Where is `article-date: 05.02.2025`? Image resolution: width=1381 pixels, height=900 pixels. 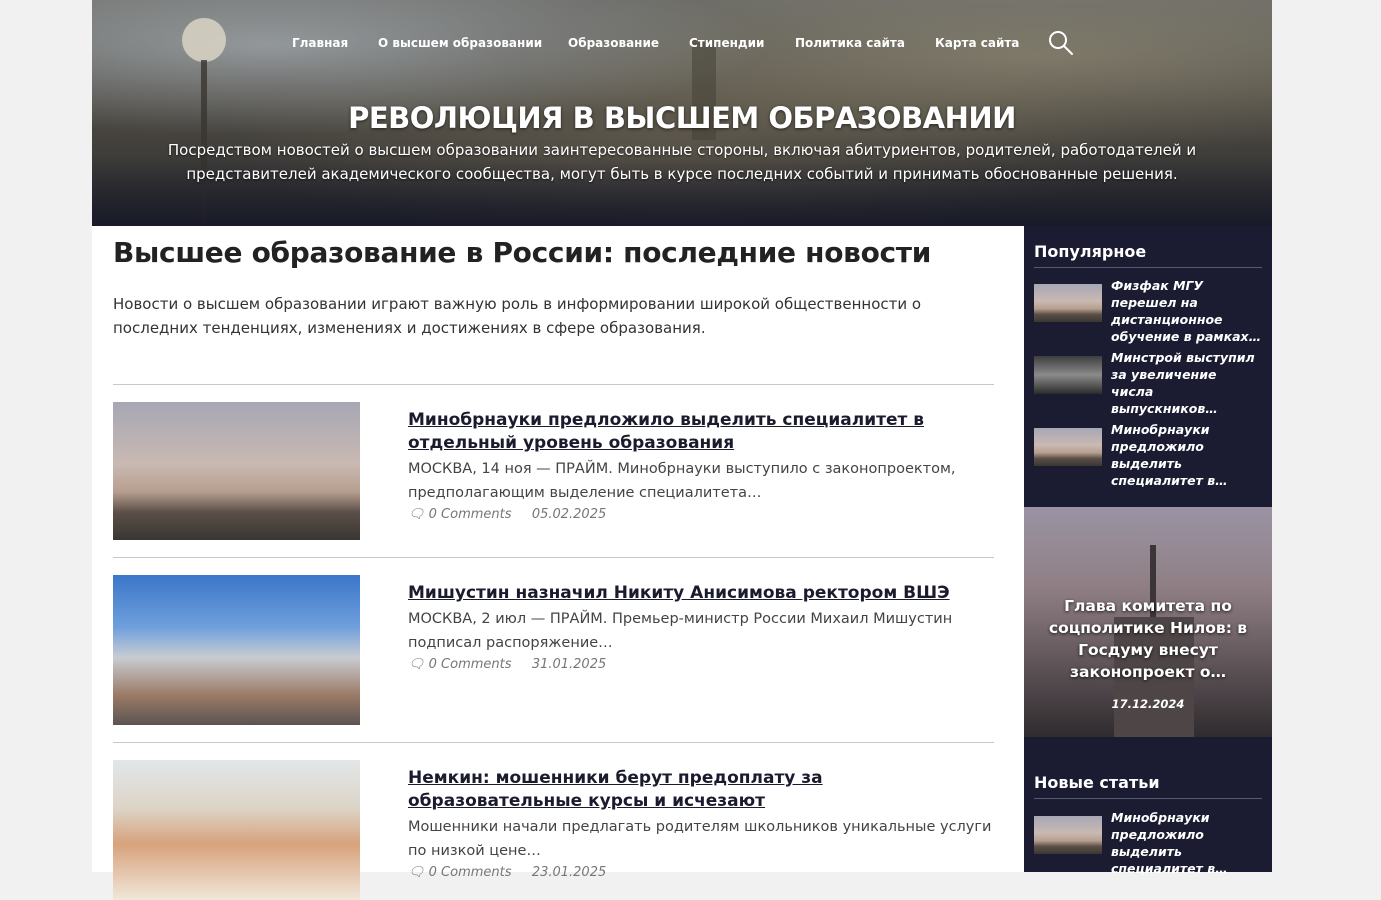 article-date: 05.02.2025 is located at coordinates (569, 514).